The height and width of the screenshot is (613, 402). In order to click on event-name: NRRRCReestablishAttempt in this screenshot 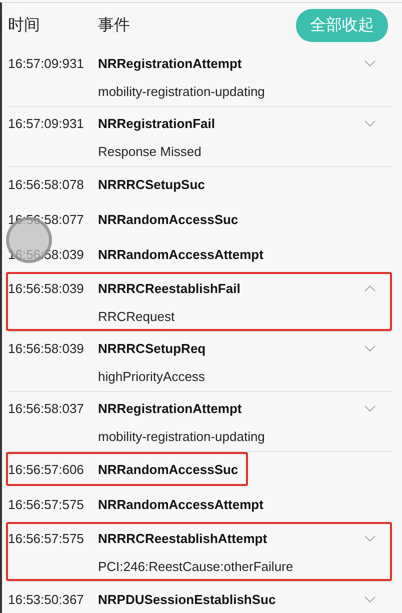, I will do `click(183, 538)`.